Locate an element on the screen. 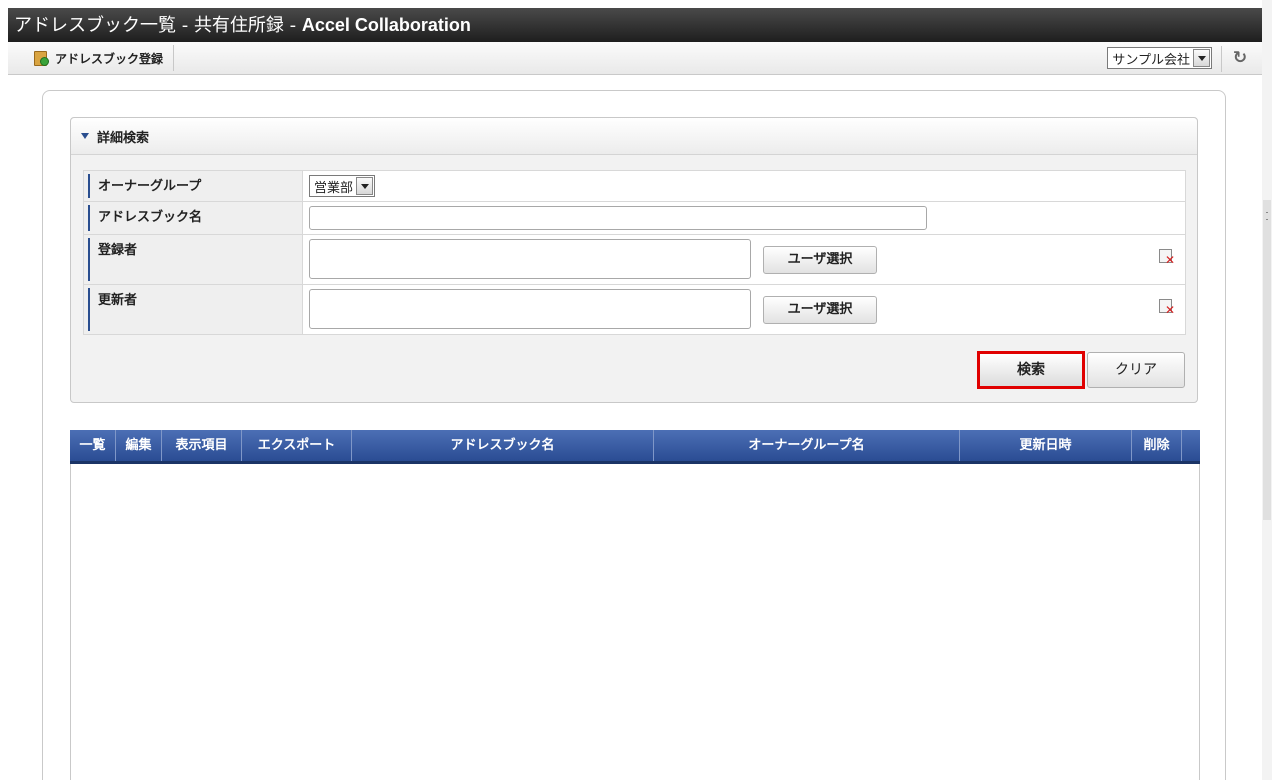  addressbook-name-row: アドレスブック名 is located at coordinates (634, 218).